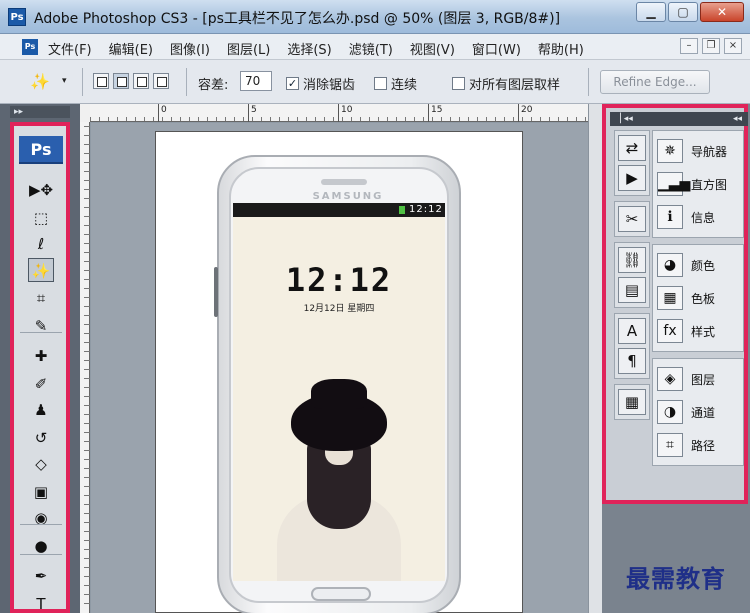 This screenshot has height=613, width=750. What do you see at coordinates (632, 260) in the screenshot?
I see `clone-source-icon: ⛓` at bounding box center [632, 260].